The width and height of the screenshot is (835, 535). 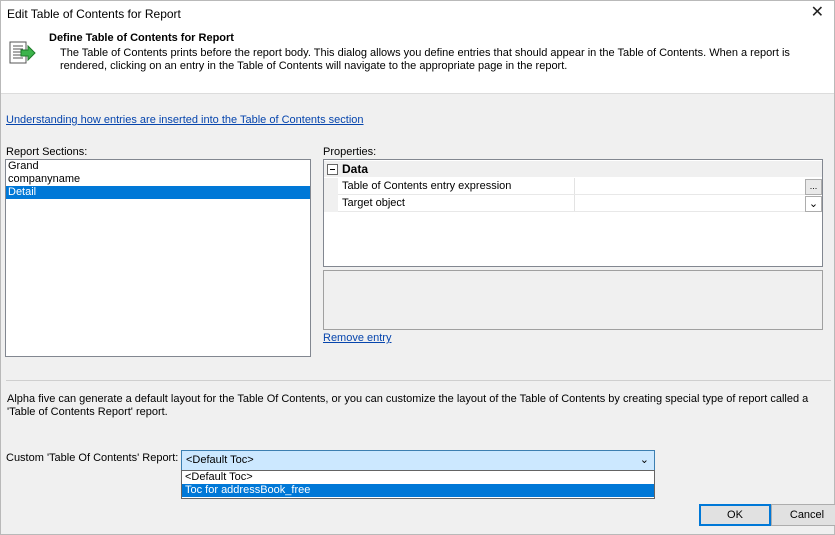 I want to click on cancel-button: Cancel, so click(x=803, y=515).